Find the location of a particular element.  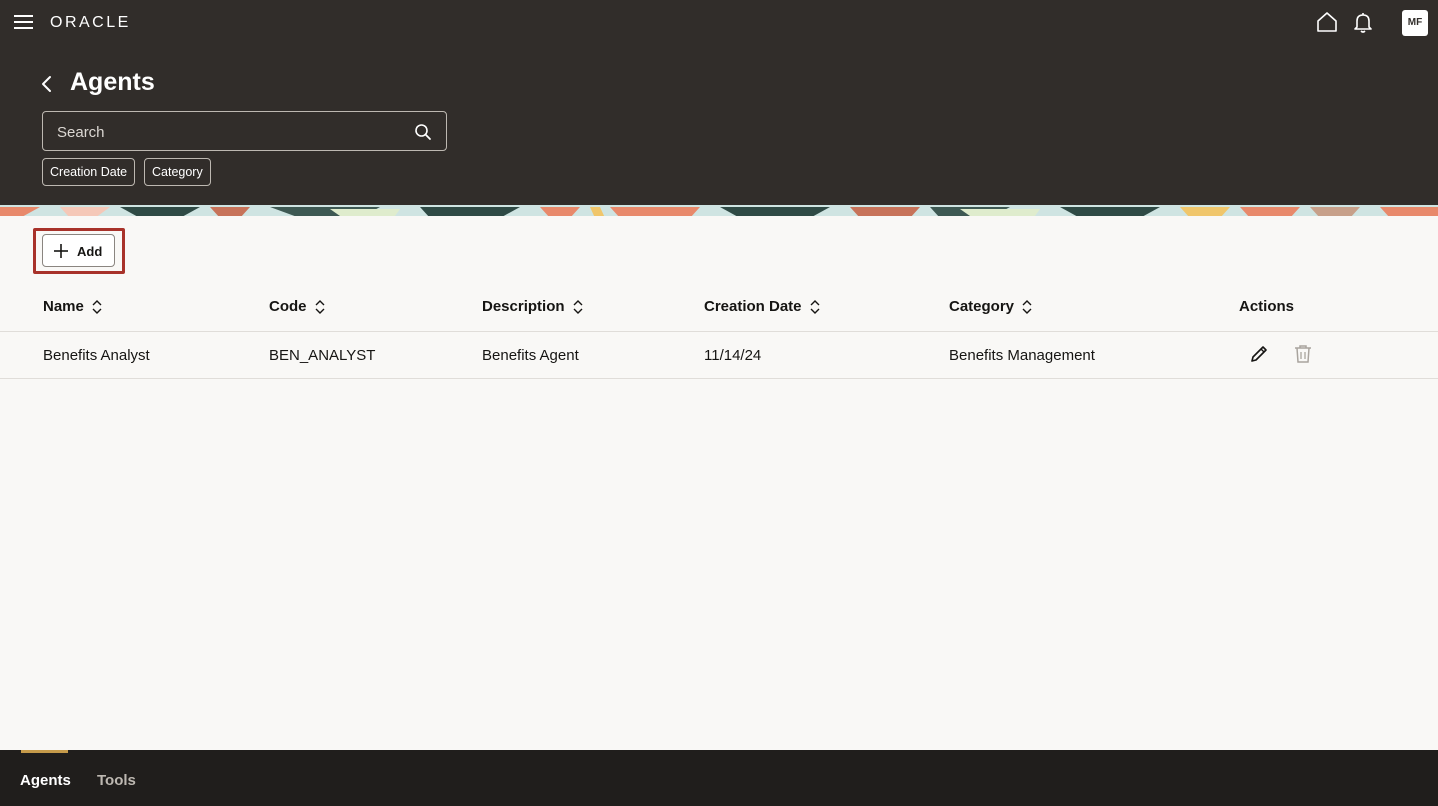

home-icon is located at coordinates (1327, 22).